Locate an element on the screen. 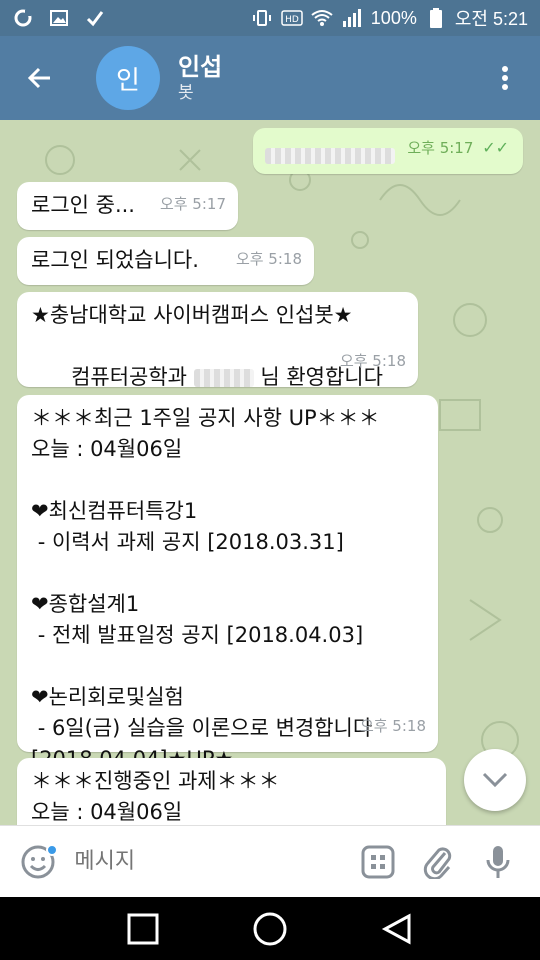  message-time: 오후 5:17 ✓✓ is located at coordinates (458, 148).